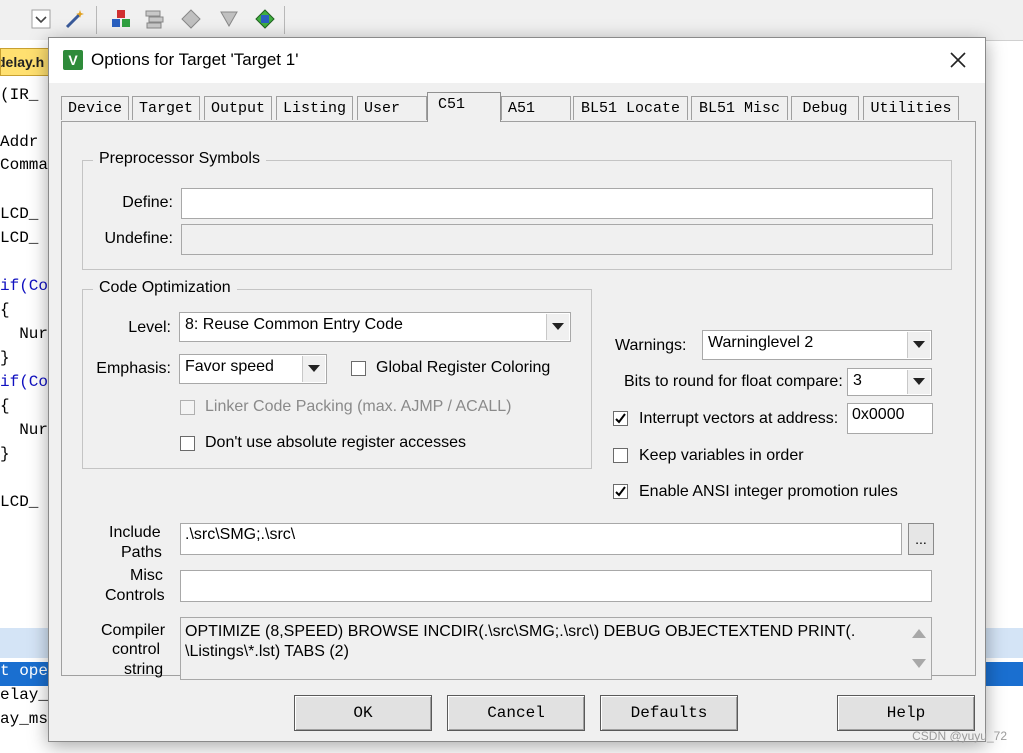 The height and width of the screenshot is (753, 1023). Describe the element at coordinates (761, 342) in the screenshot. I see `warnings-value: Warninglevel 2` at that location.